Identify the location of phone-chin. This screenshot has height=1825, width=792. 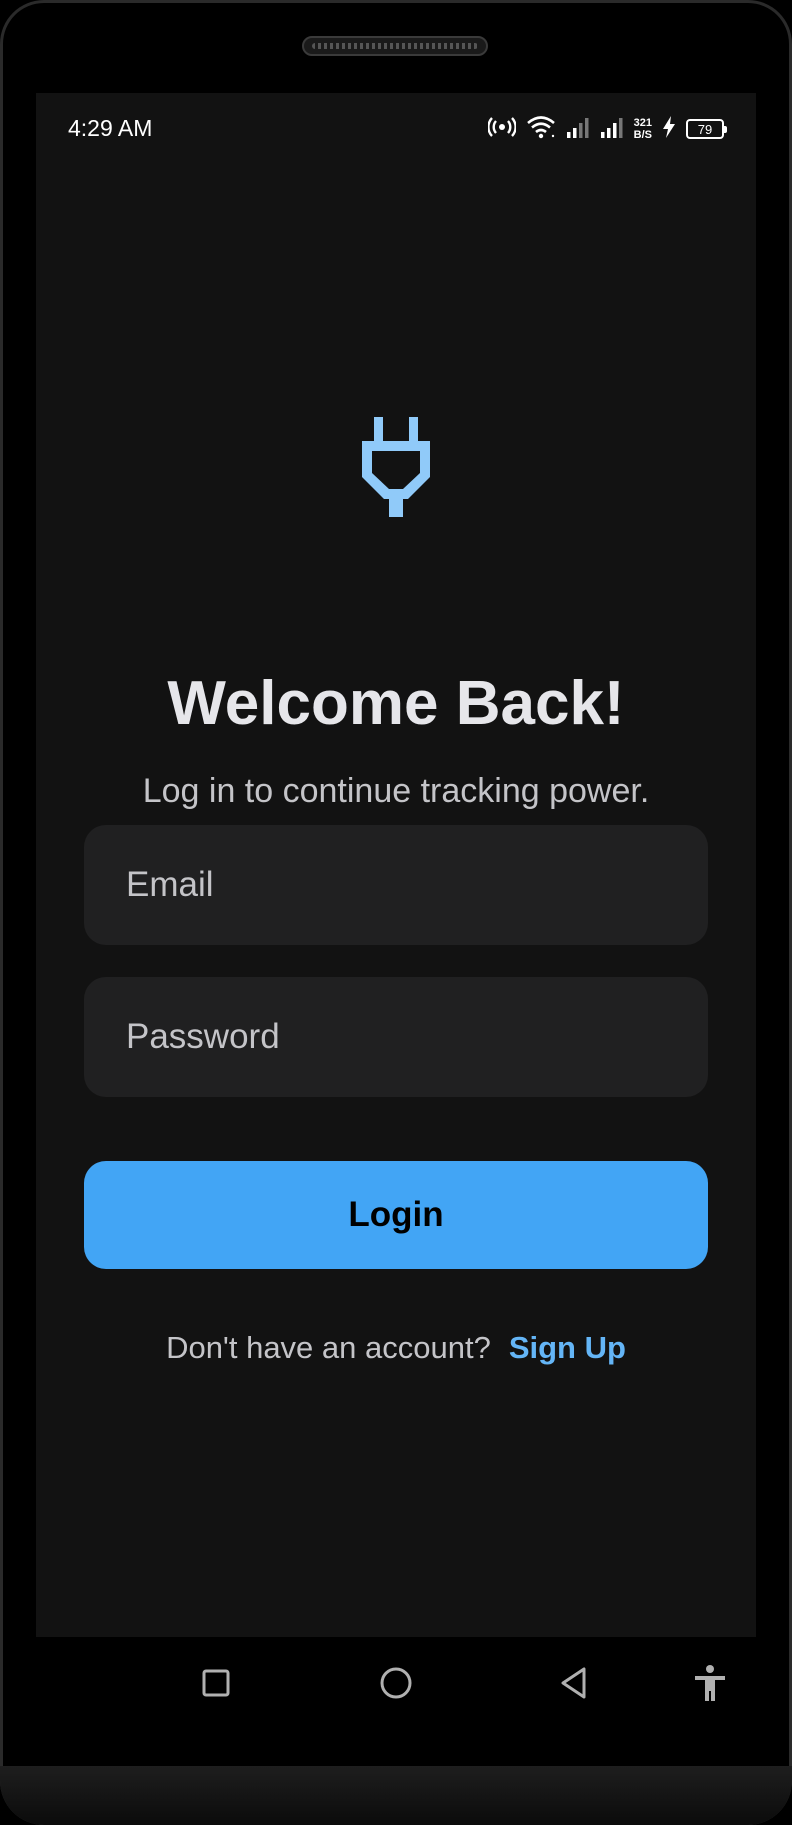
(396, 1795).